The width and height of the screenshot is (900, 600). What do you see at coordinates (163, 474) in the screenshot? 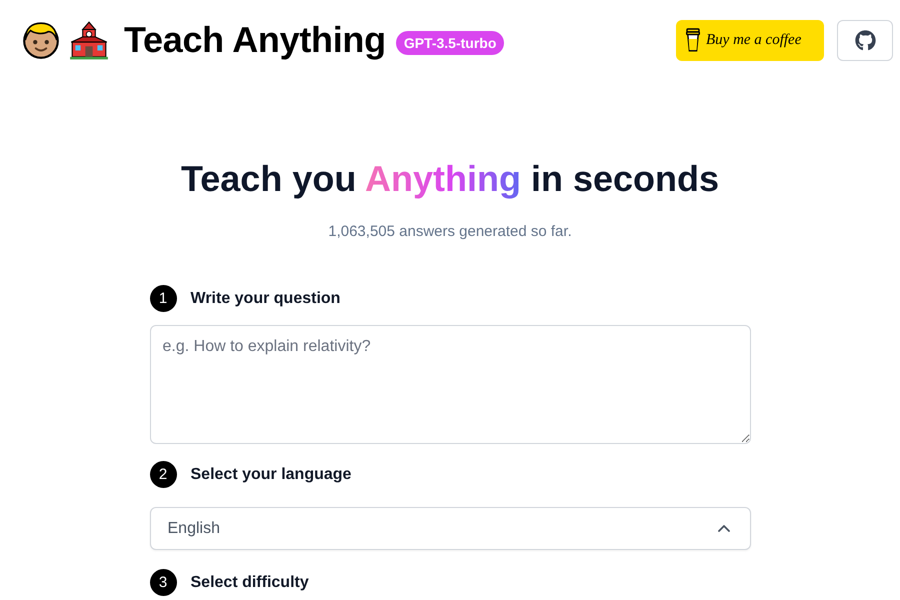
I see `step-number: 2` at bounding box center [163, 474].